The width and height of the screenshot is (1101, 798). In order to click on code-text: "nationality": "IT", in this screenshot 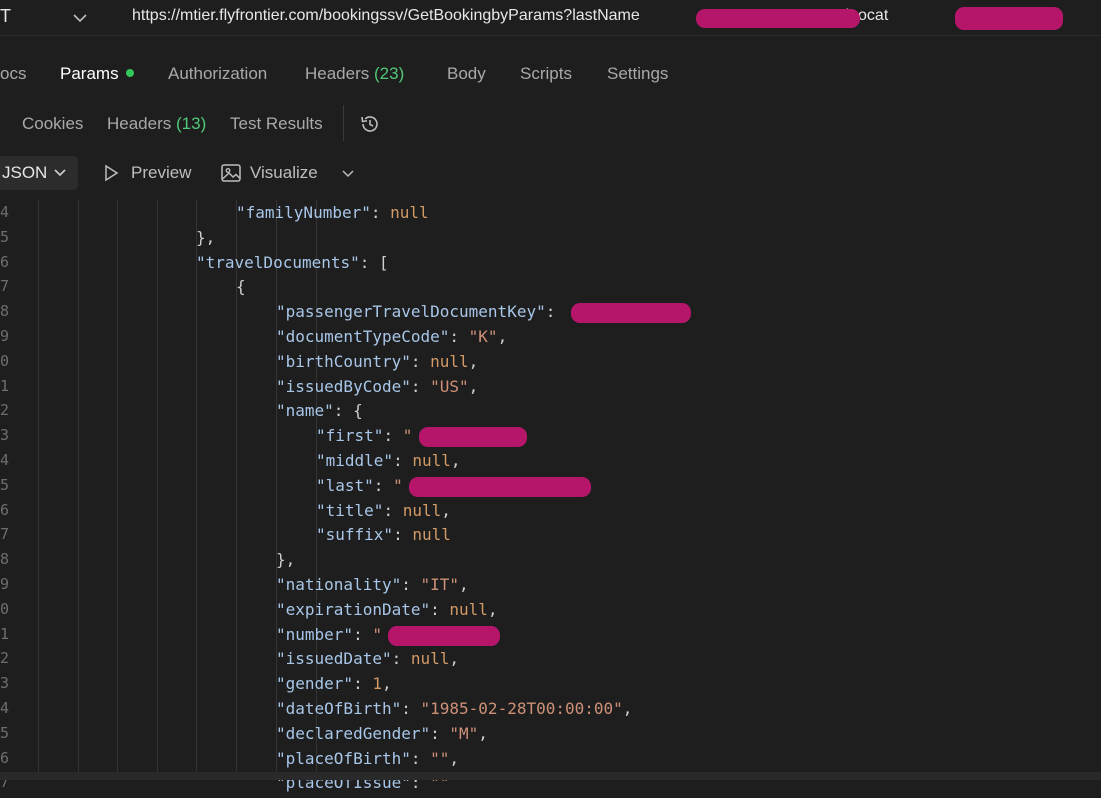, I will do `click(372, 584)`.